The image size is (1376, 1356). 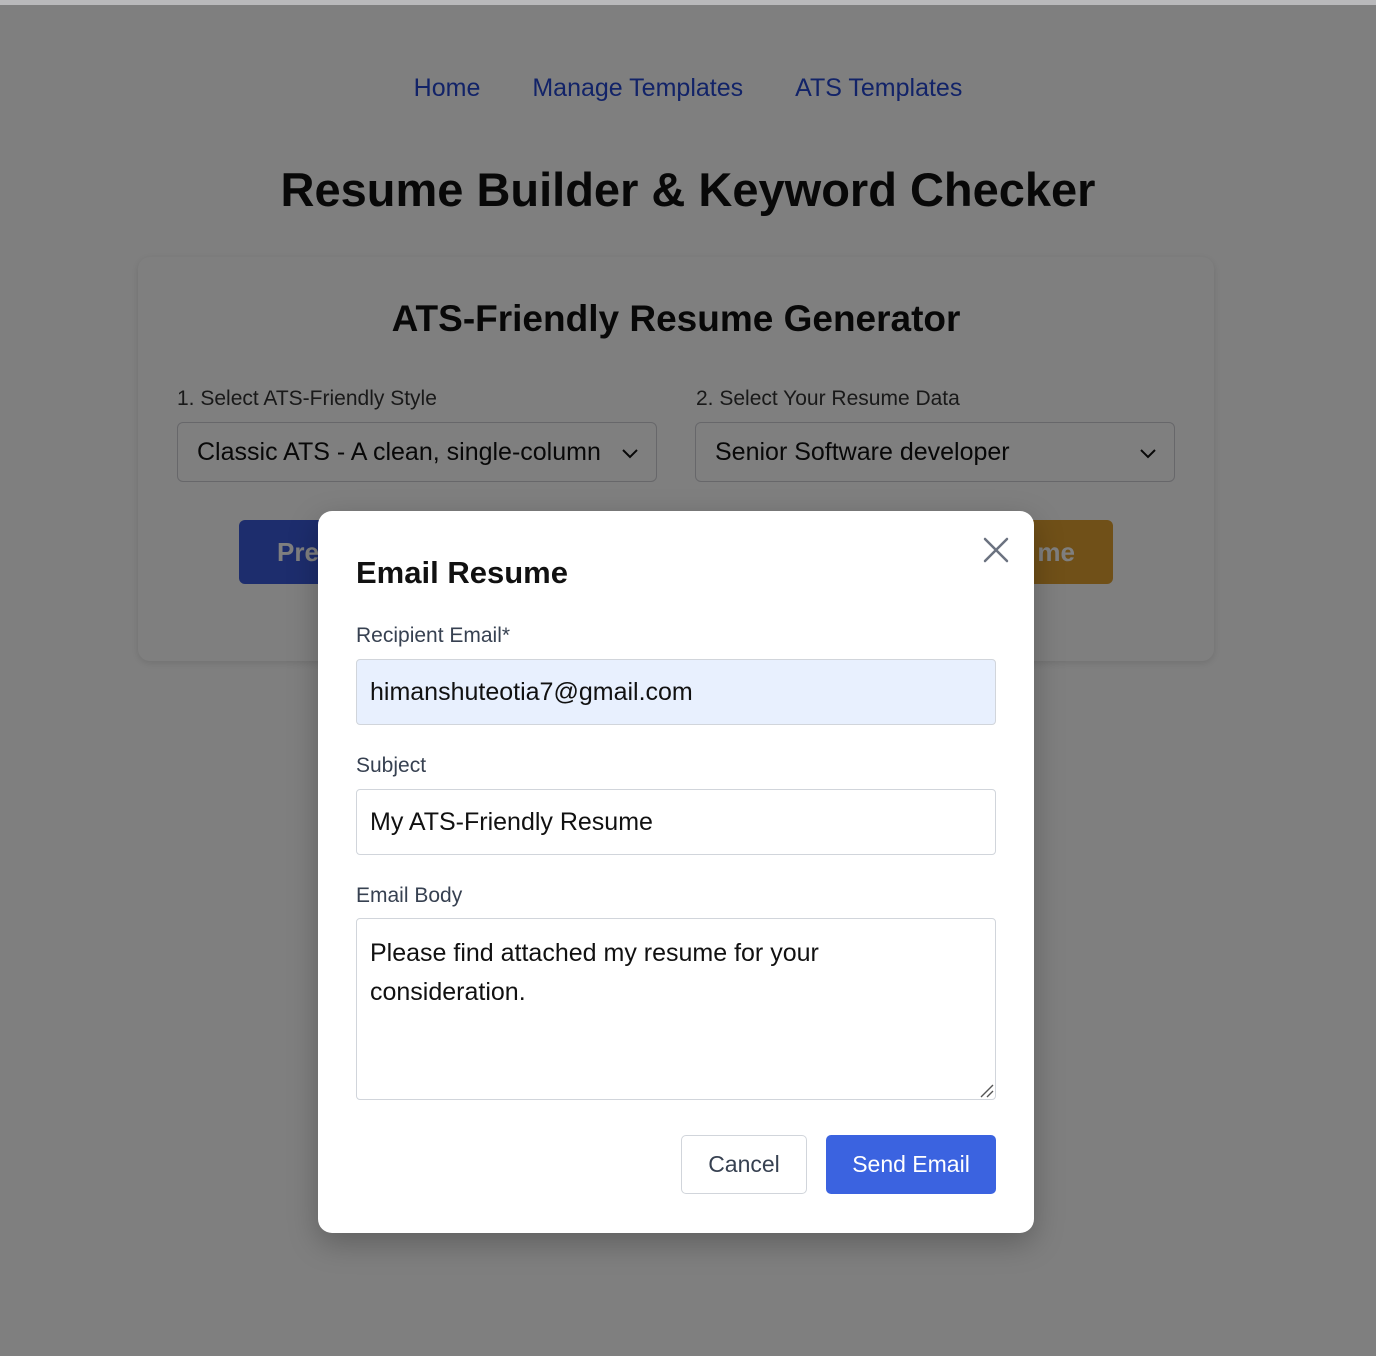 What do you see at coordinates (744, 1164) in the screenshot?
I see `cancel-button: Cancel` at bounding box center [744, 1164].